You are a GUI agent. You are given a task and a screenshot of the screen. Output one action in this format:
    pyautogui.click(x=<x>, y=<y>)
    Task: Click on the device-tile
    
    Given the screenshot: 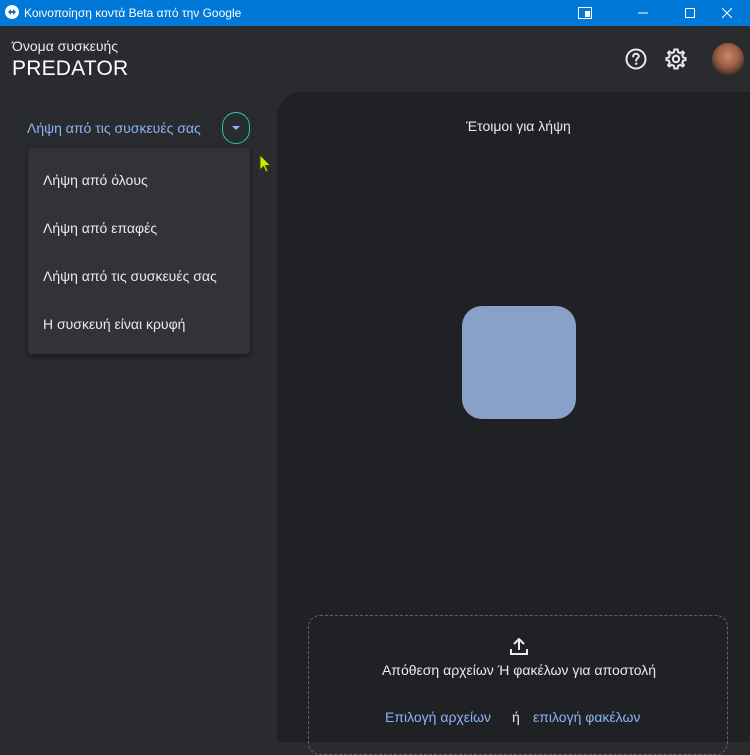 What is the action you would take?
    pyautogui.click(x=519, y=362)
    